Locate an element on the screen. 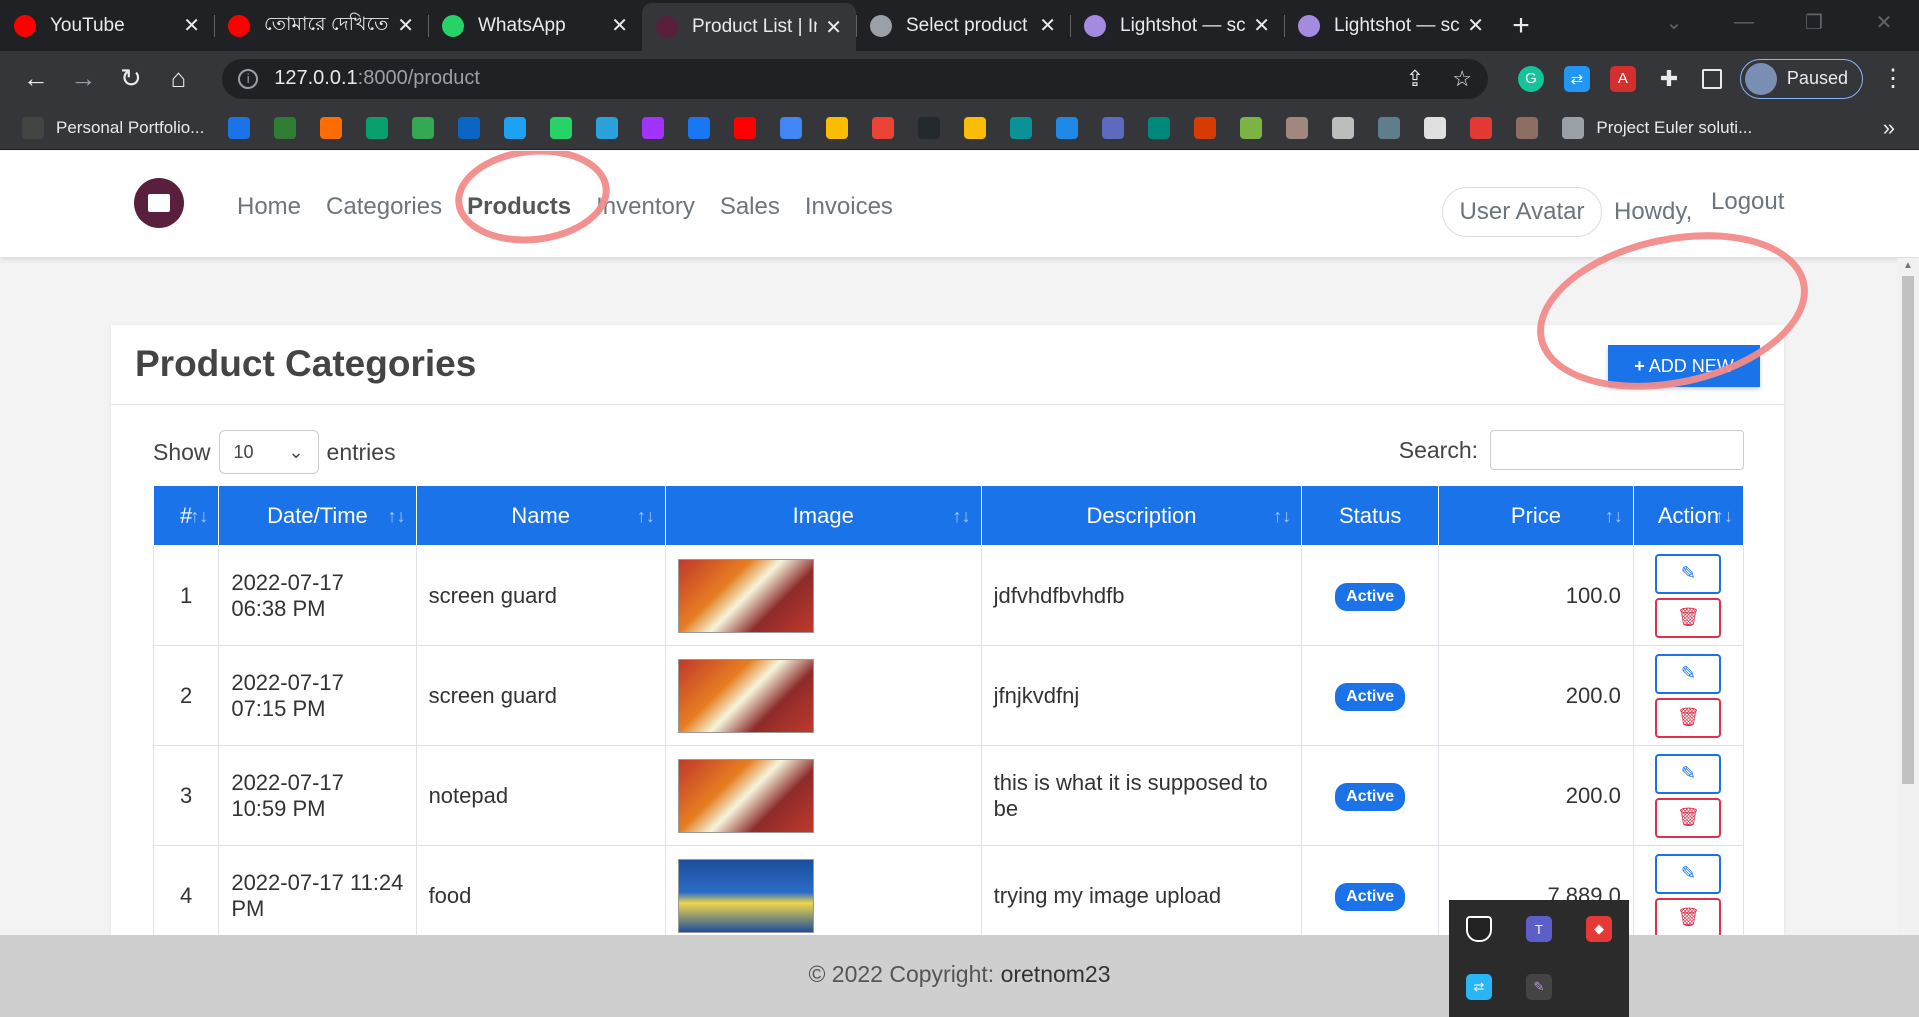 This screenshot has width=1919, height=1017. scrollbar-thumb is located at coordinates (1908, 530).